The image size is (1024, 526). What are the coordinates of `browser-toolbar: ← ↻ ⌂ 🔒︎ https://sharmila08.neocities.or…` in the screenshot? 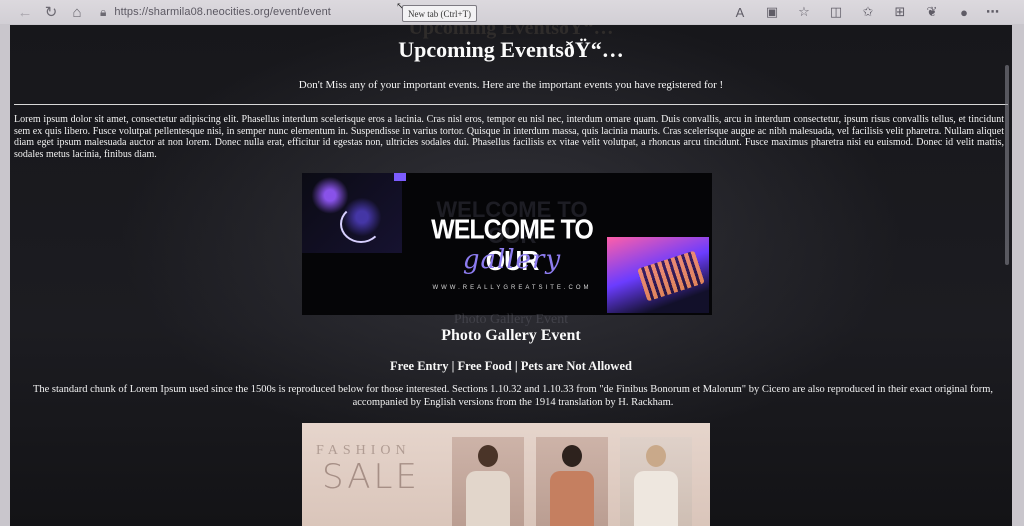 It's located at (512, 12).